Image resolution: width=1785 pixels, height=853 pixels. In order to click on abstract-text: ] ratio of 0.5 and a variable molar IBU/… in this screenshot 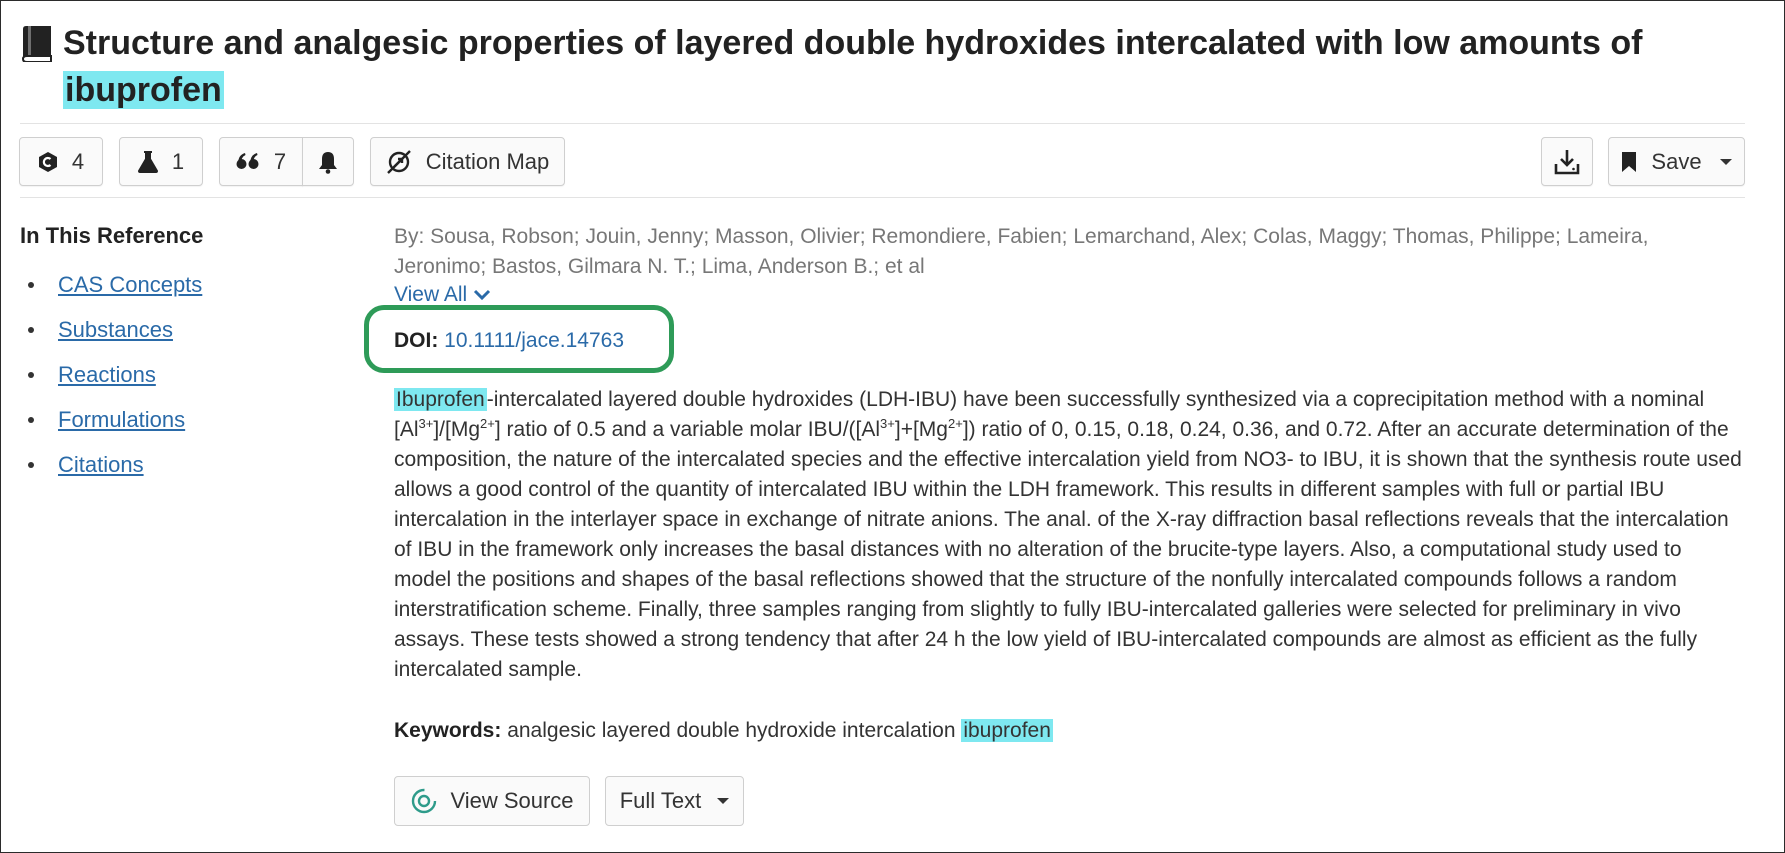, I will do `click(687, 429)`.